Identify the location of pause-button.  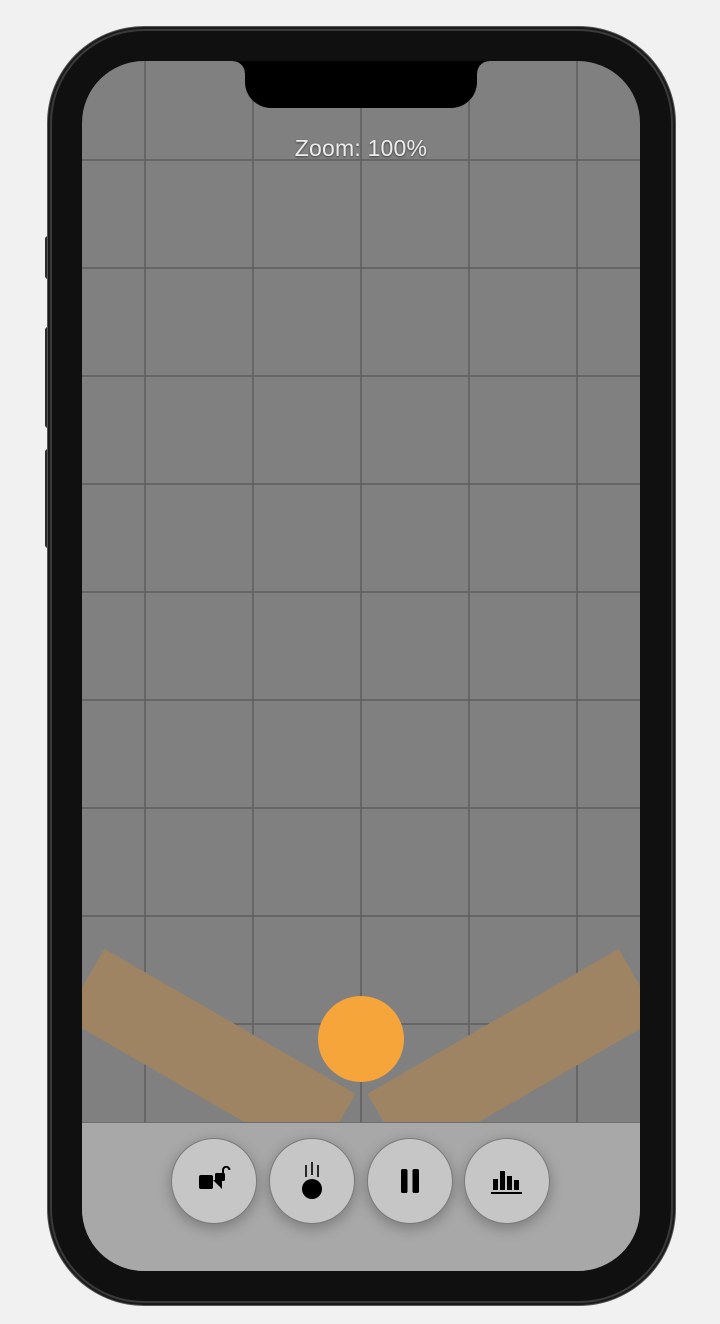
(410, 1181).